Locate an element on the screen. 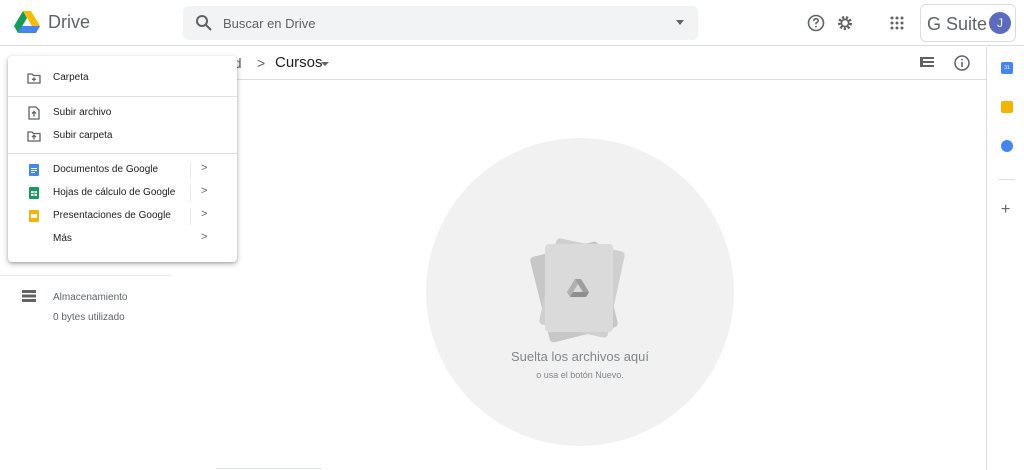 Image resolution: width=1024 pixels, height=470 pixels. drop-zone-title: Suelta los archivos aquí is located at coordinates (580, 356).